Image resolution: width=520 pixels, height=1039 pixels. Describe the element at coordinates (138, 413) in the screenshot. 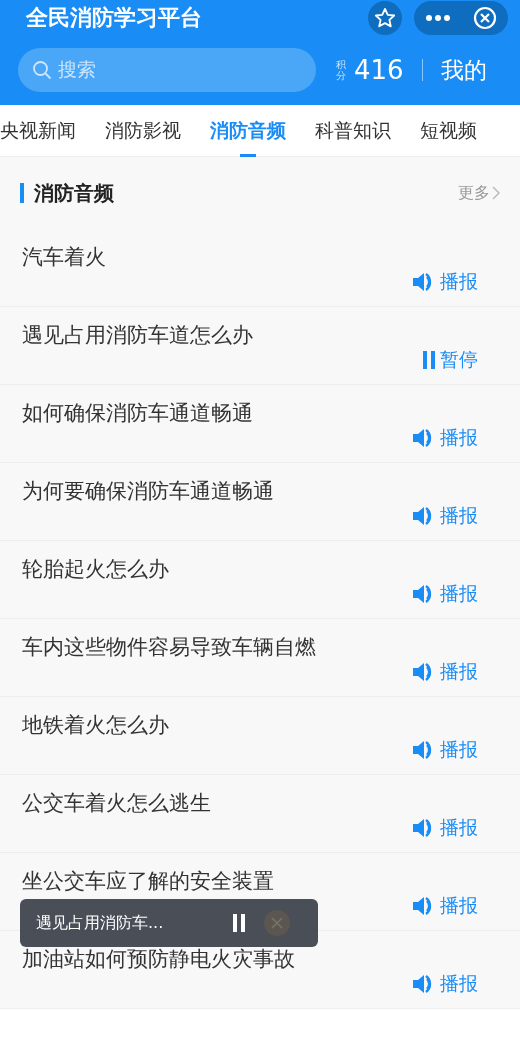

I see `audio-title: 如何确保消防车通道畅通` at that location.